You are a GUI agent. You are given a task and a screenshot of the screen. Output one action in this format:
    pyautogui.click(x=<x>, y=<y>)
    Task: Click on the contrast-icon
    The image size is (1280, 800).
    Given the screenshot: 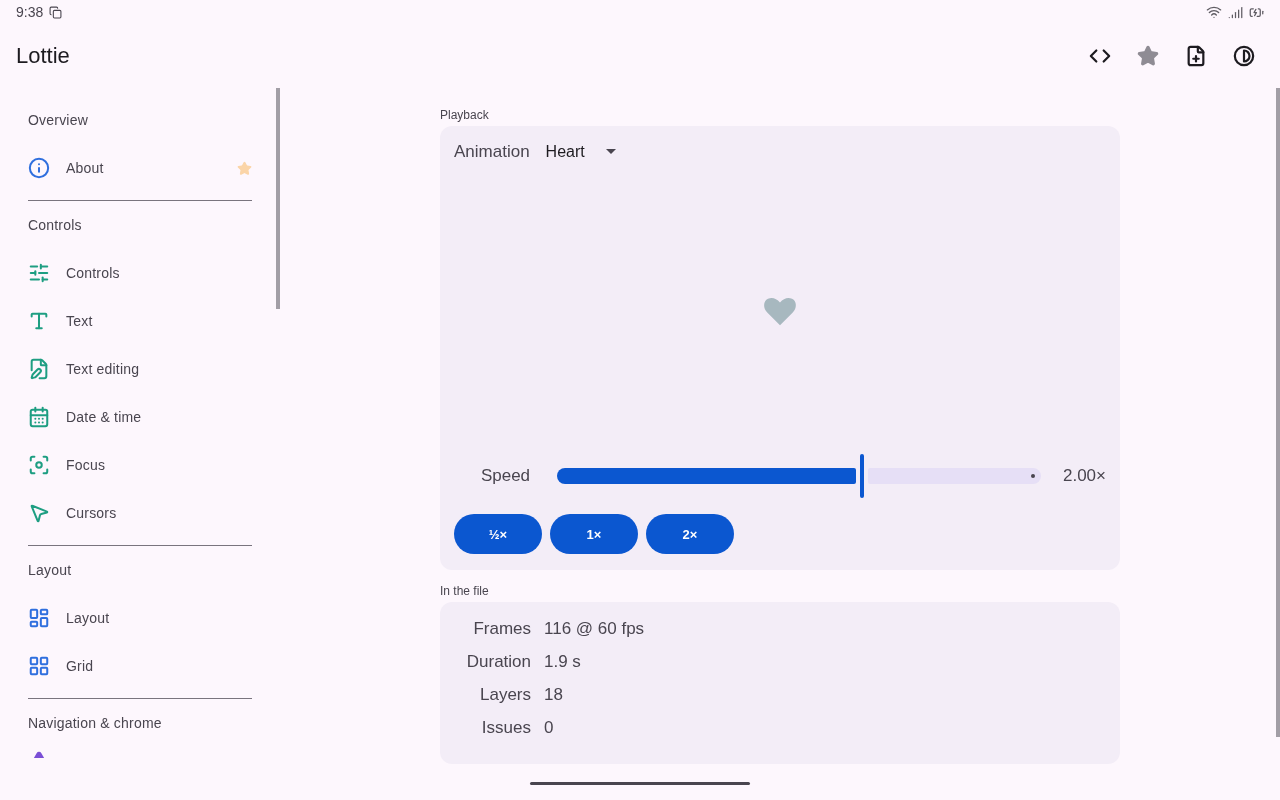 What is the action you would take?
    pyautogui.click(x=1244, y=56)
    